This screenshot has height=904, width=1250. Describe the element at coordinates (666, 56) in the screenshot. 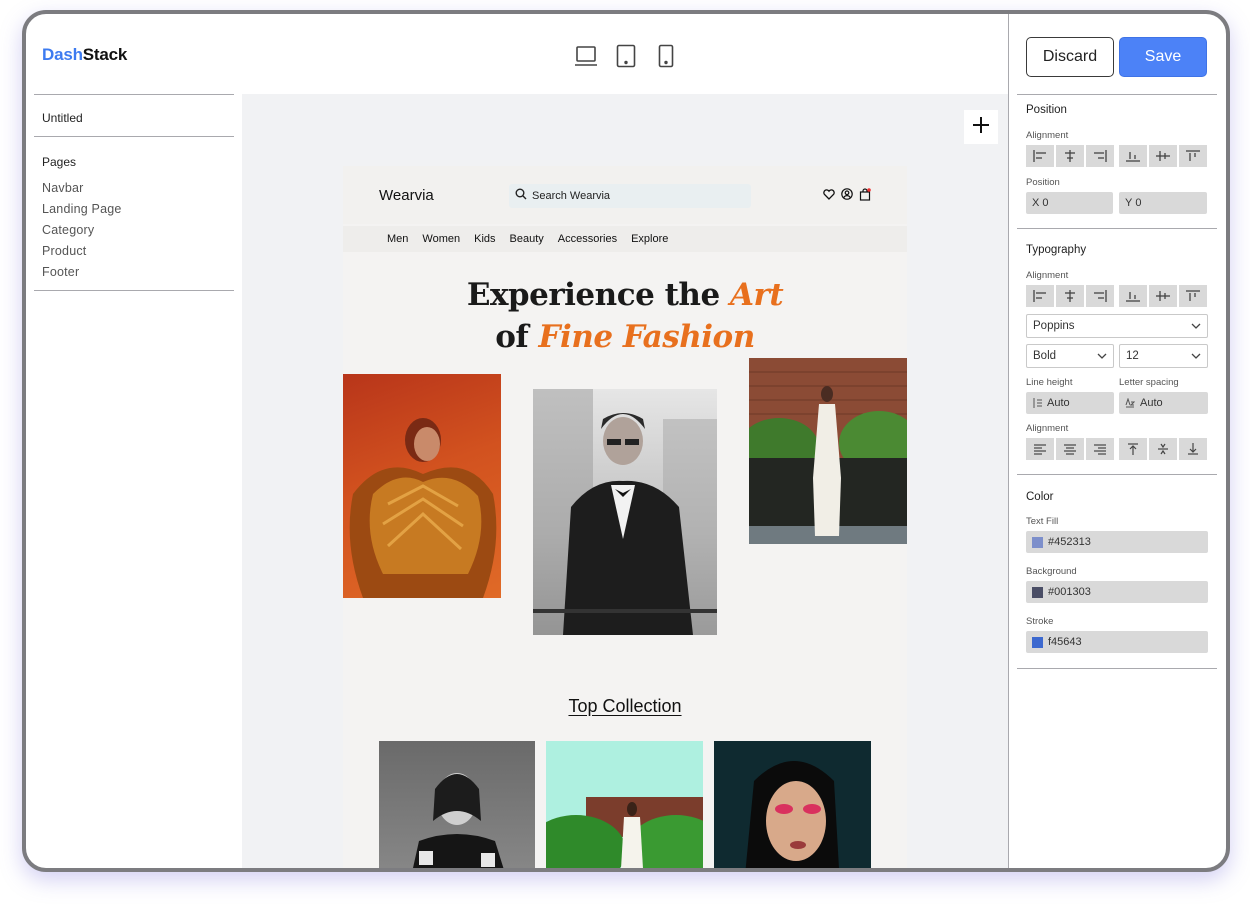

I see `mobile-icon` at that location.